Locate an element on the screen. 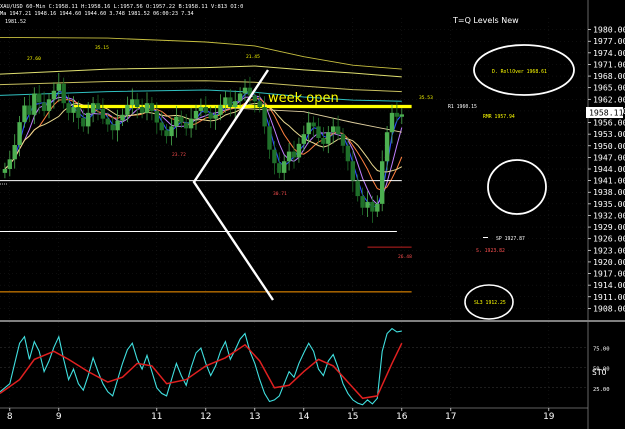 This screenshot has height=429, width=625. swing-high-label-3: 21.45 is located at coordinates (253, 57).